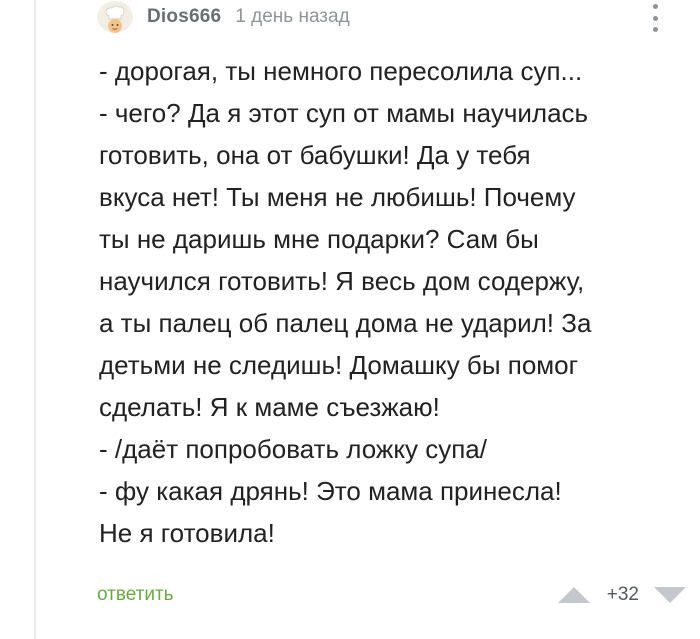  I want to click on reply-link: ответить, so click(135, 595).